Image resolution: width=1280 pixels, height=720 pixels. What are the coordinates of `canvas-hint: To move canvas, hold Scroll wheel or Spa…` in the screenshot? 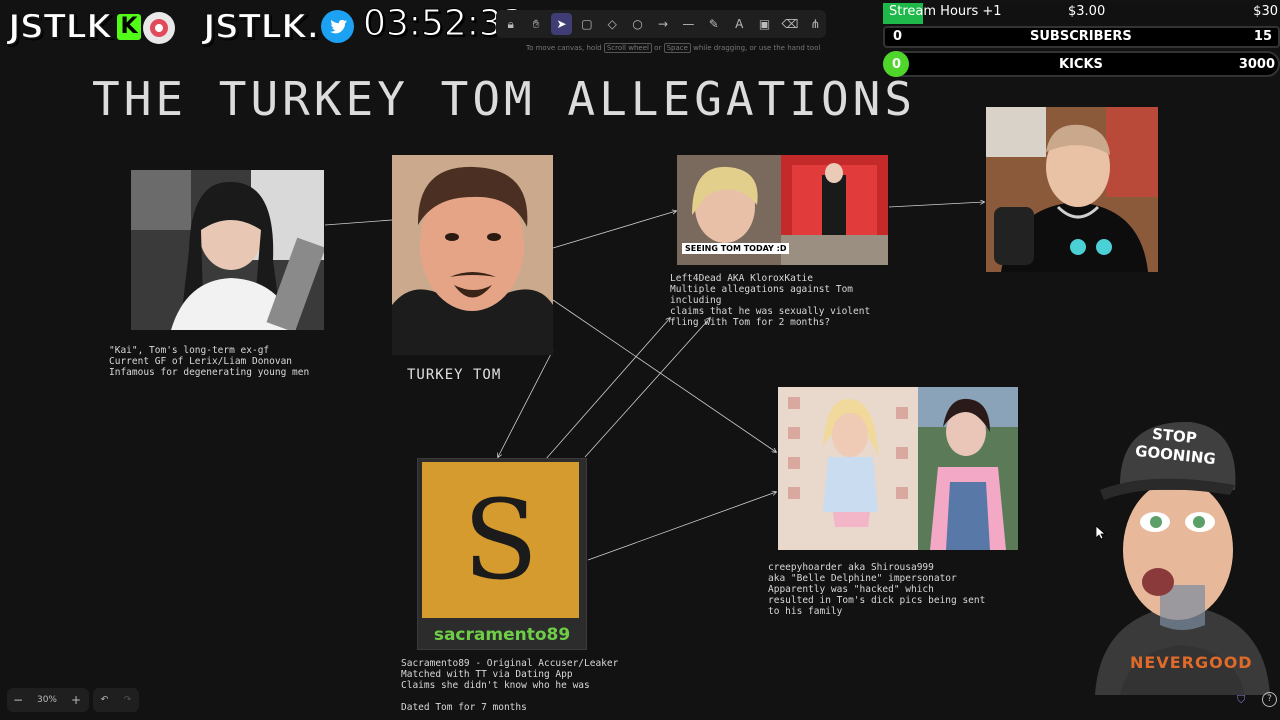 It's located at (673, 48).